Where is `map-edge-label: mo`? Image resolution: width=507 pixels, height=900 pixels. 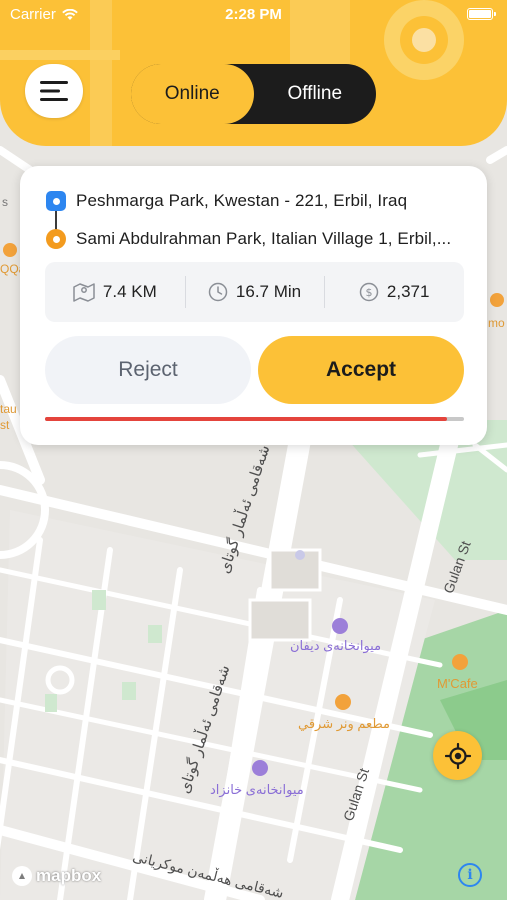
map-edge-label: mo is located at coordinates (496, 323).